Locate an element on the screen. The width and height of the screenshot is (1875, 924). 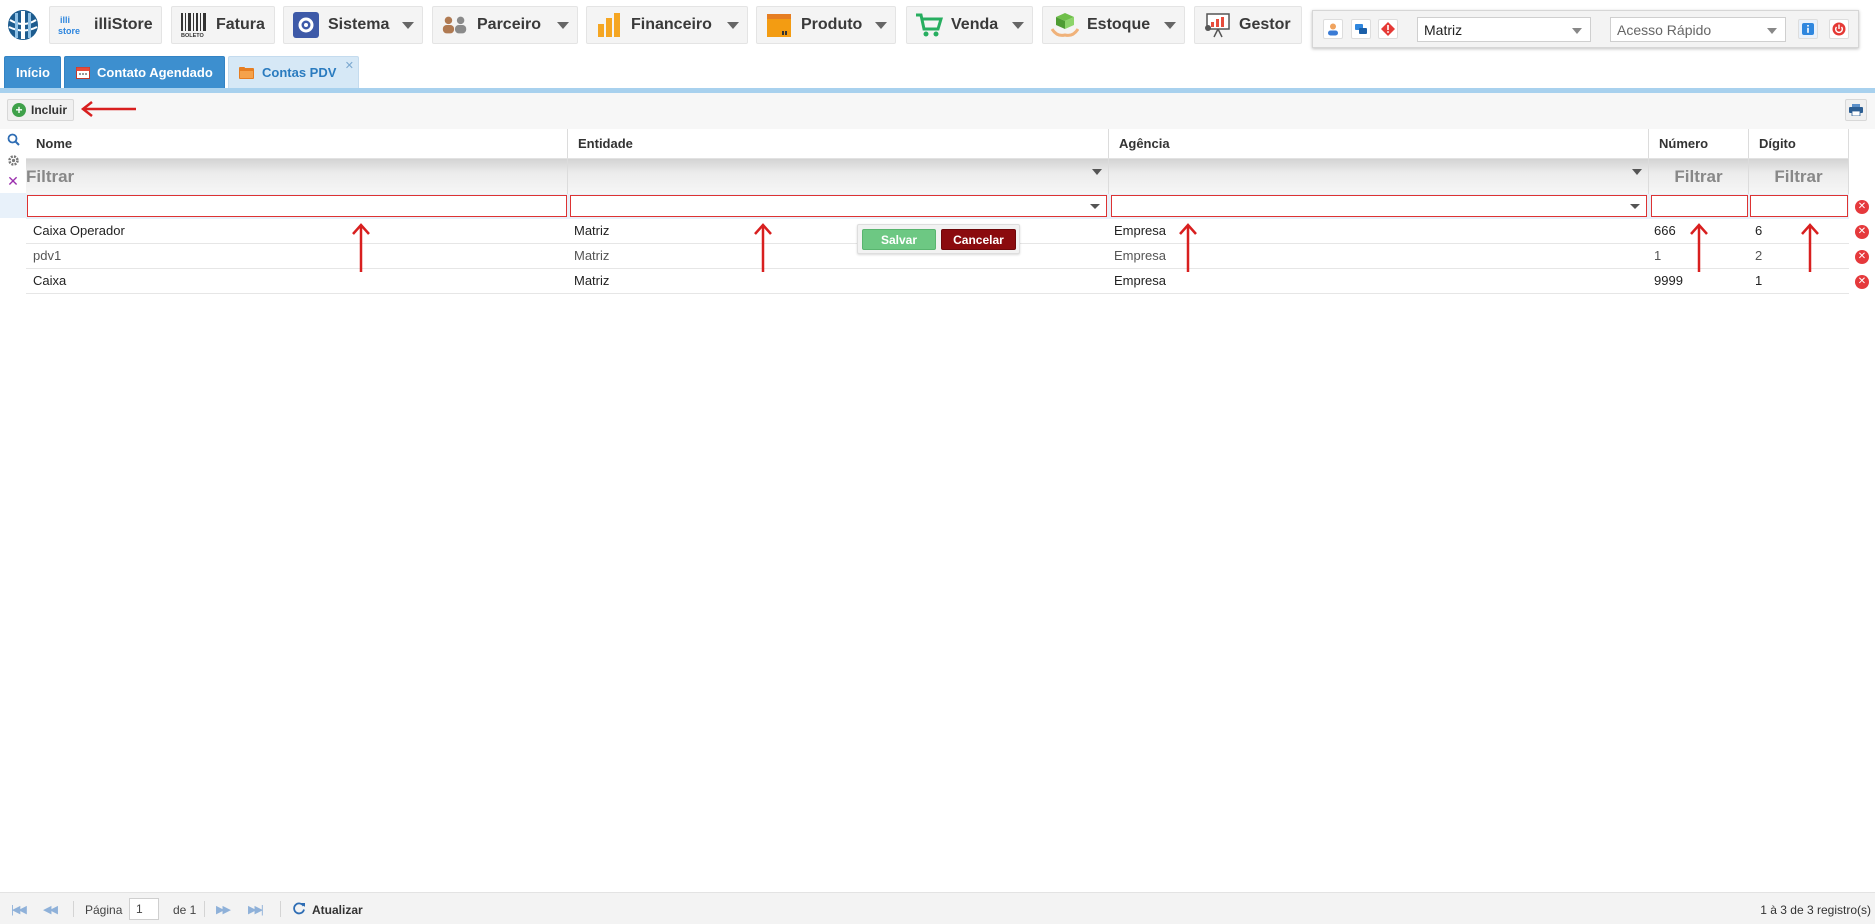
search-icon is located at coordinates (13, 139).